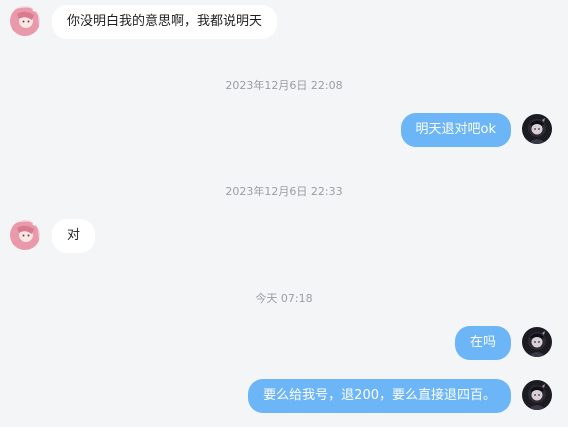  What do you see at coordinates (284, 191) in the screenshot?
I see `message-timestamp: 2023年12月6日 22:33` at bounding box center [284, 191].